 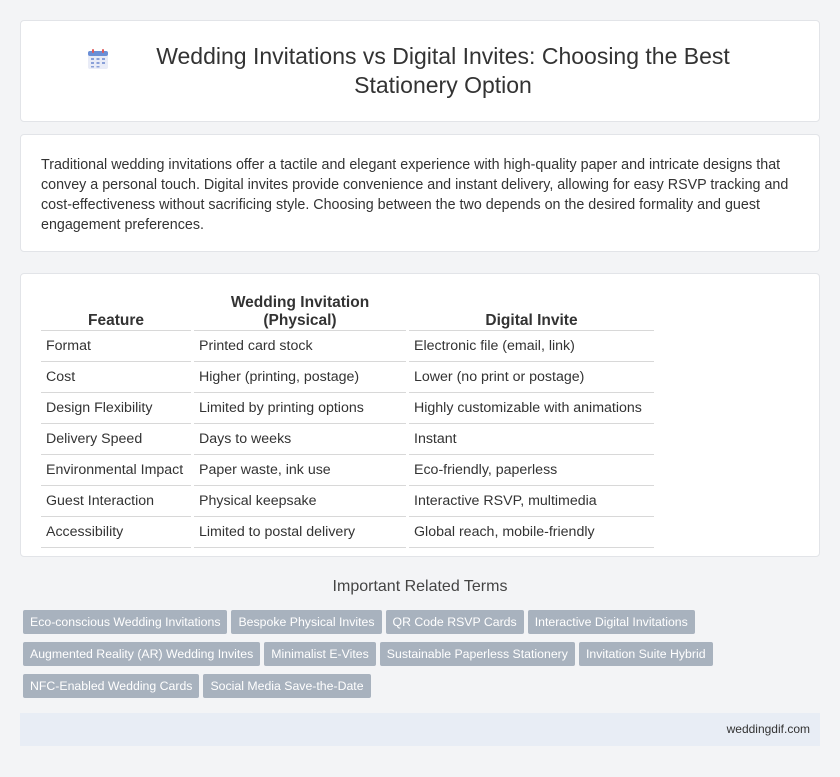 I want to click on footer-bar: weddingdif.com, so click(x=420, y=729).